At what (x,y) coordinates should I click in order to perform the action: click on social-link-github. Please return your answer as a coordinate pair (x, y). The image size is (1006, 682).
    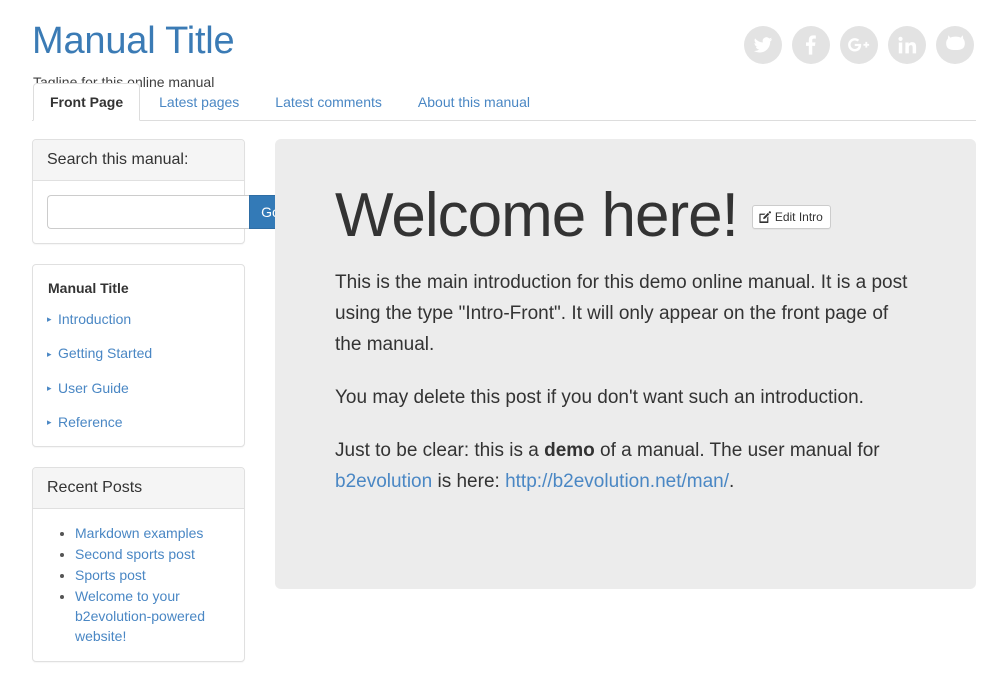
    Looking at the image, I should click on (955, 45).